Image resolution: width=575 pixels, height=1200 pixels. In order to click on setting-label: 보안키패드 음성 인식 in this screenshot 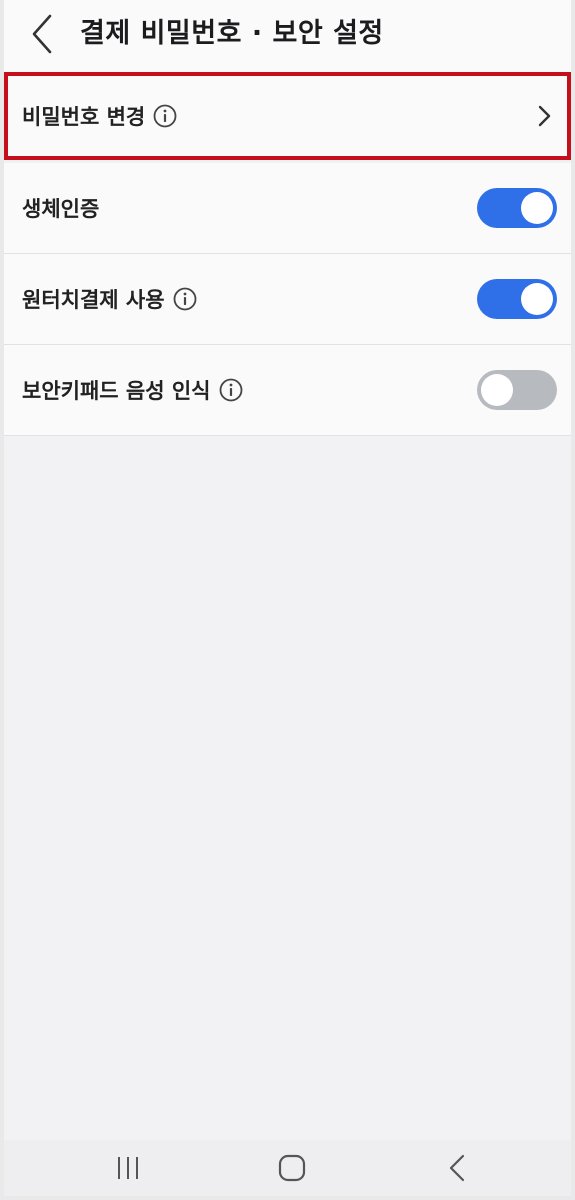, I will do `click(116, 391)`.